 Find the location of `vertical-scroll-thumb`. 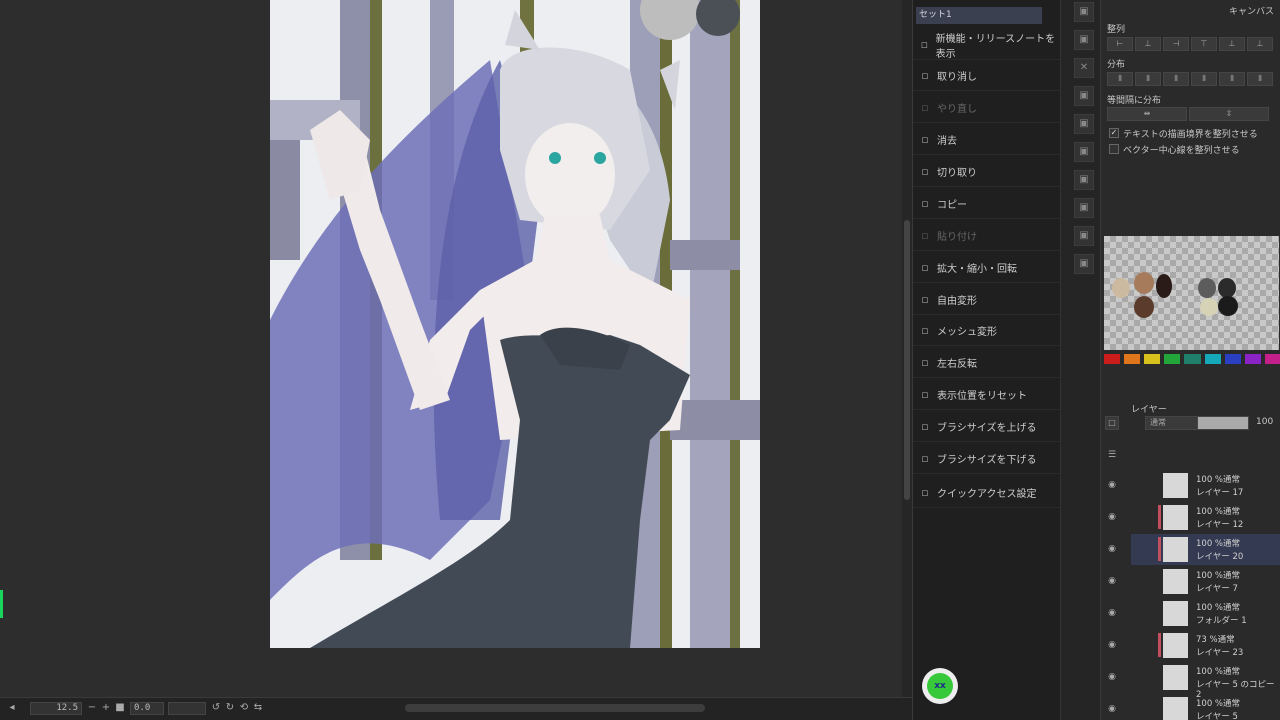

vertical-scroll-thumb is located at coordinates (907, 360).